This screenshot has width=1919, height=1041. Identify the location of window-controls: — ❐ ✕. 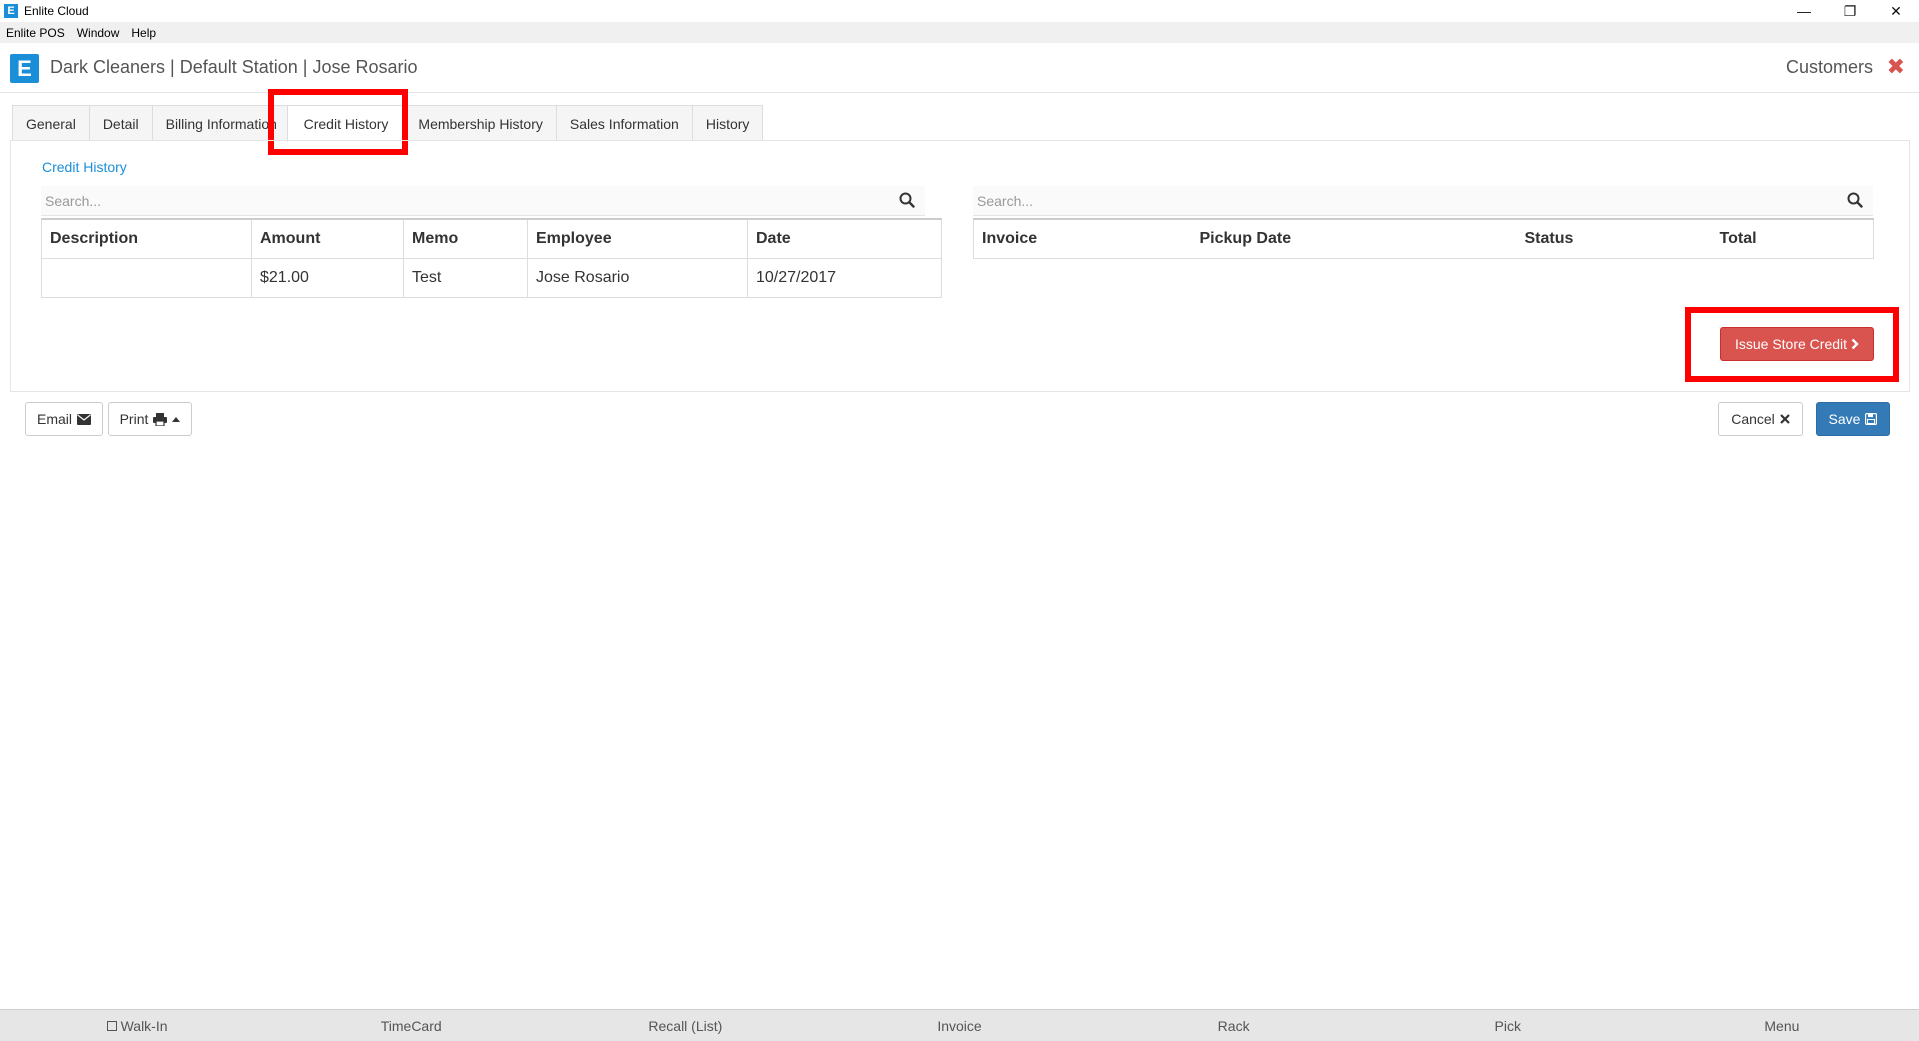
(1850, 11).